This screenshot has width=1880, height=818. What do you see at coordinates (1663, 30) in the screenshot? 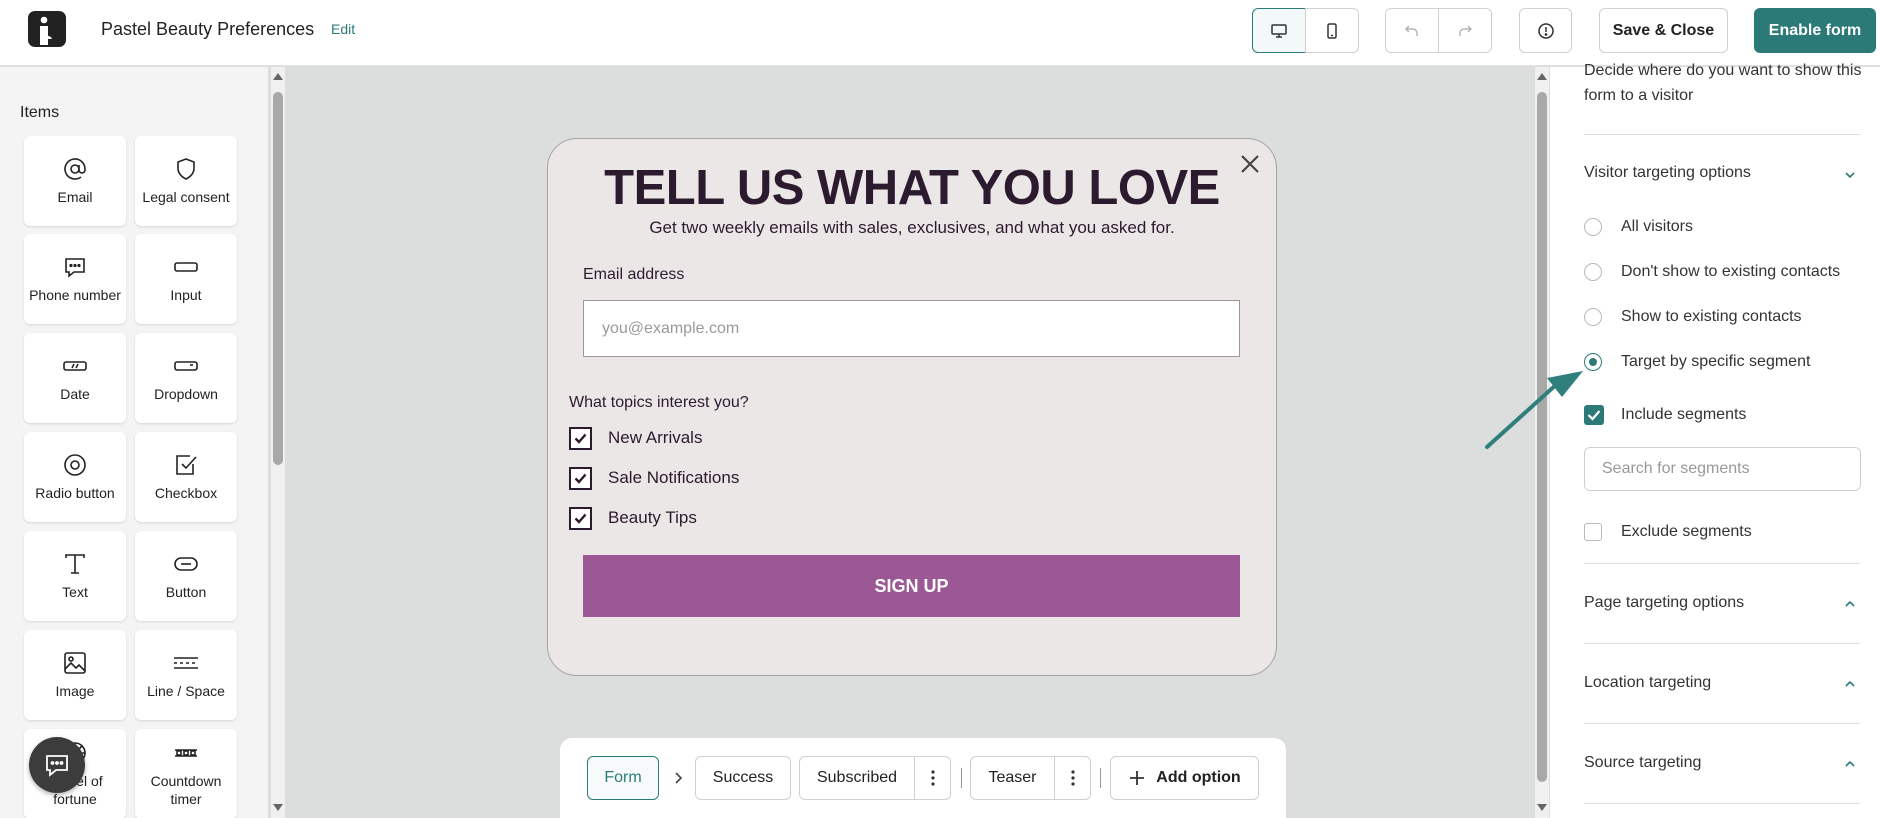
I see `save-close-button: Save & Close` at bounding box center [1663, 30].